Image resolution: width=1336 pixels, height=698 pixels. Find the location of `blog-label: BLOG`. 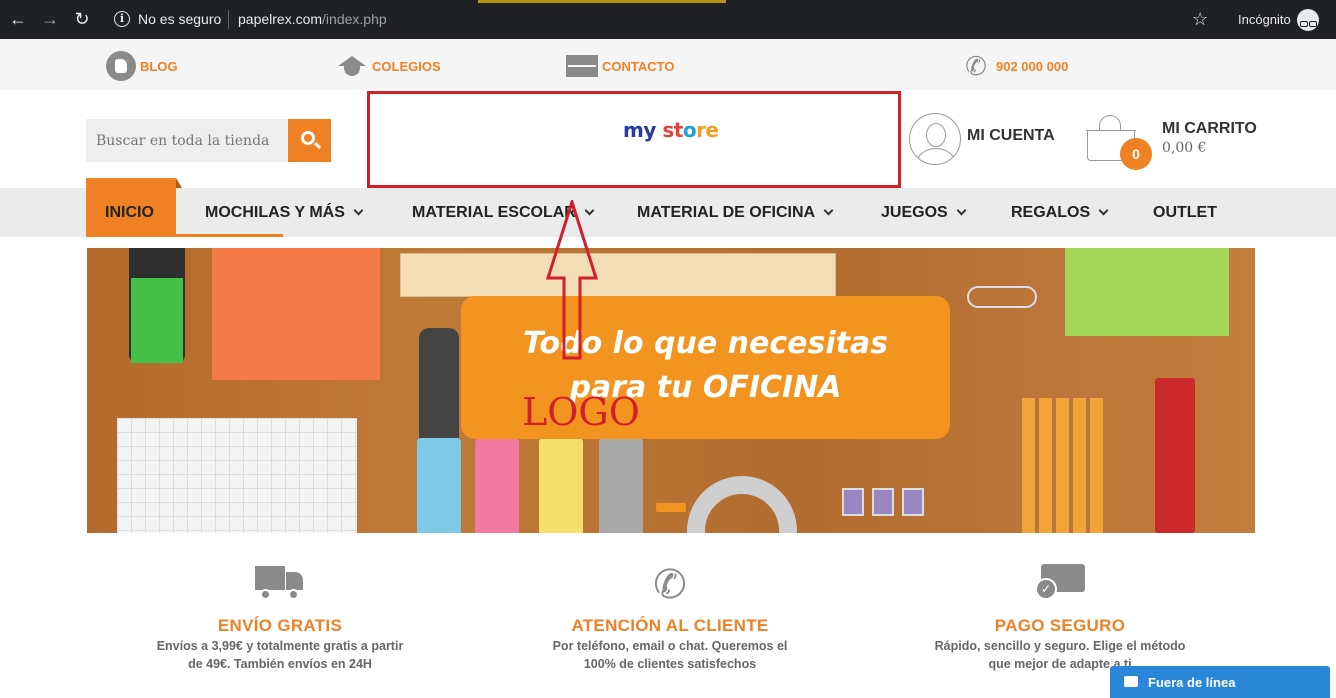

blog-label: BLOG is located at coordinates (159, 66).